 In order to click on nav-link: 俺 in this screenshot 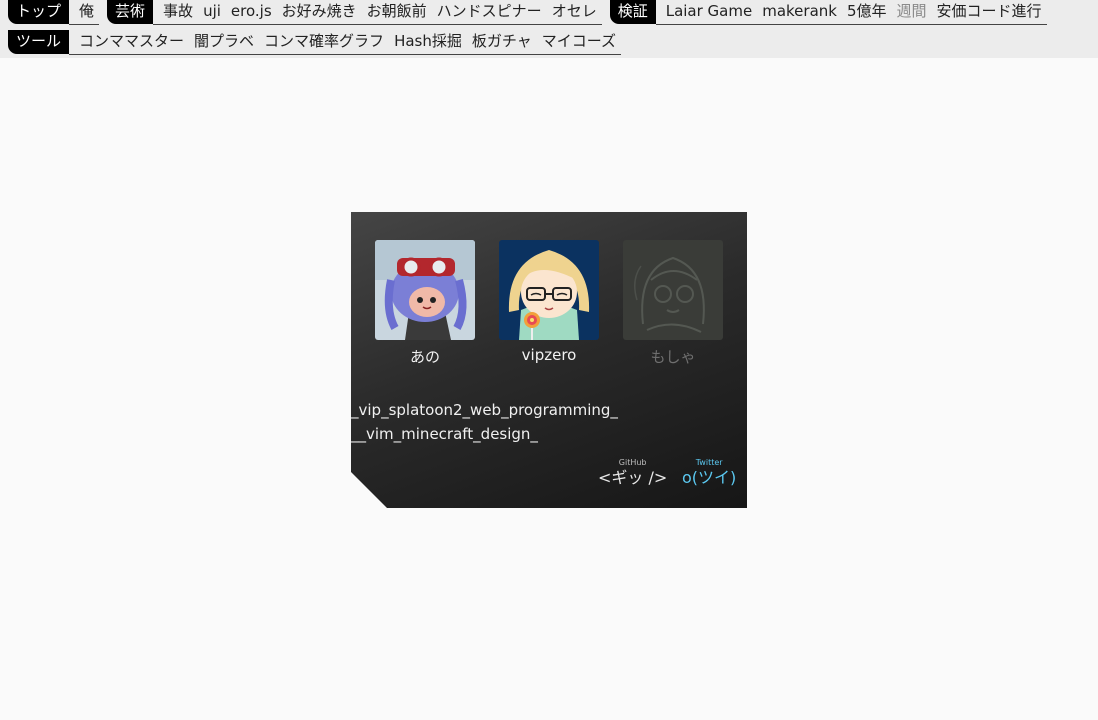, I will do `click(84, 12)`.